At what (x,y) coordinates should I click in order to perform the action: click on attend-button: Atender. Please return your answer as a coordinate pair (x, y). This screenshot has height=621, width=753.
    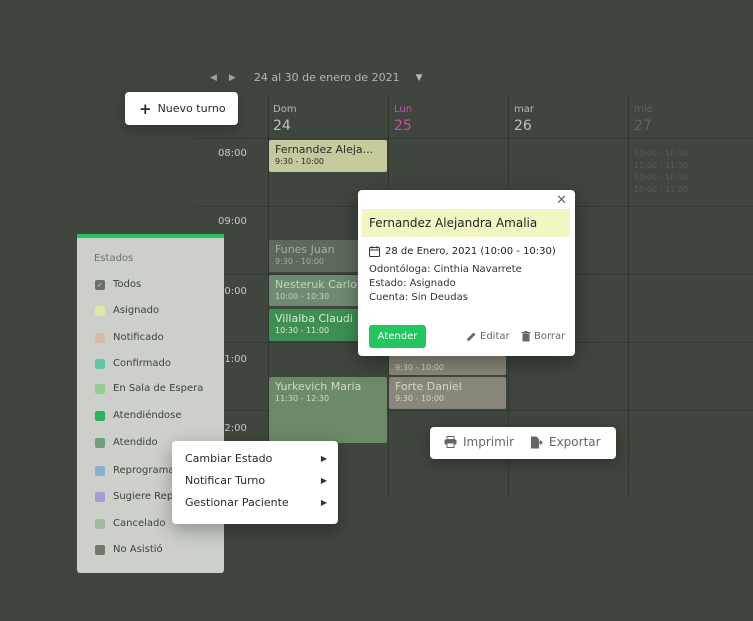
    Looking at the image, I should click on (397, 336).